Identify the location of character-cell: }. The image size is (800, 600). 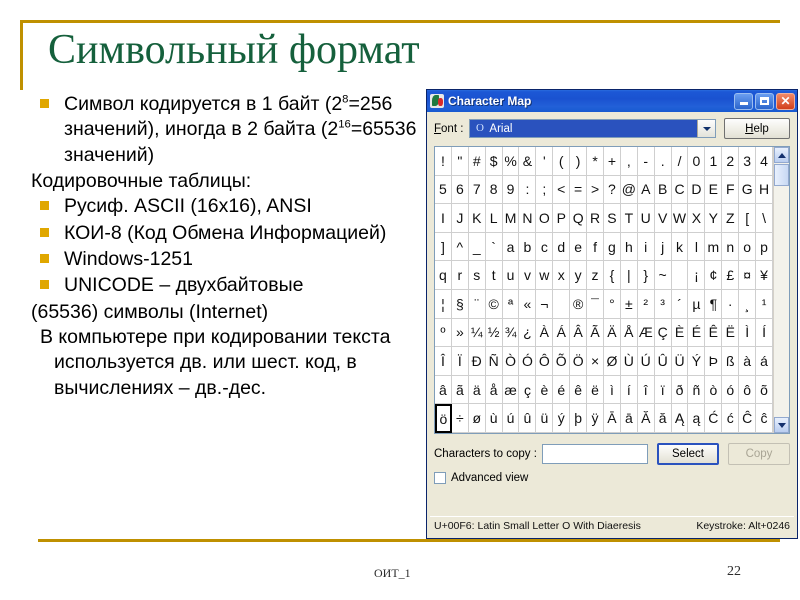
(646, 275).